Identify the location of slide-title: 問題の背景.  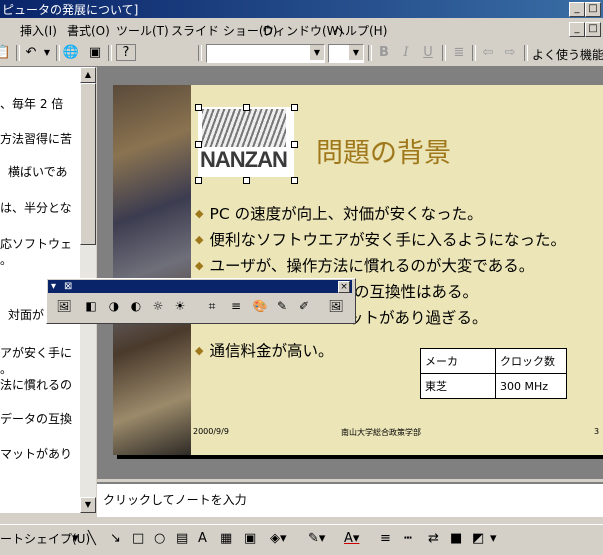
(383, 150).